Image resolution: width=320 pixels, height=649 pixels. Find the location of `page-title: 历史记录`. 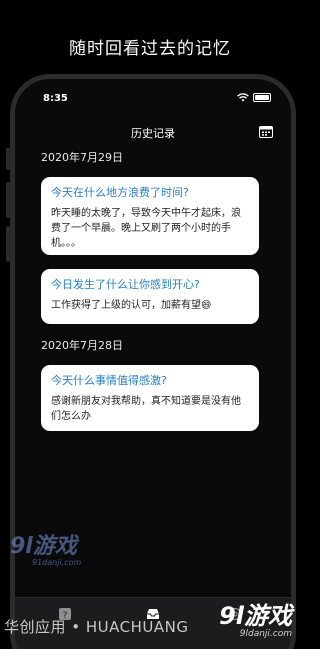

page-title: 历史记录 is located at coordinates (153, 133).